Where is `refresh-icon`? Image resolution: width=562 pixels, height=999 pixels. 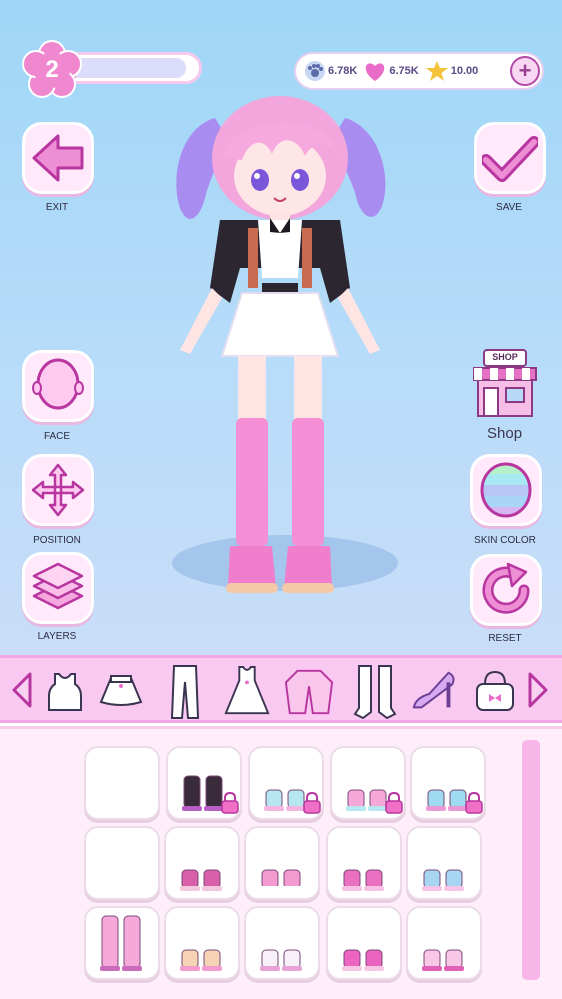
refresh-icon is located at coordinates (506, 588).